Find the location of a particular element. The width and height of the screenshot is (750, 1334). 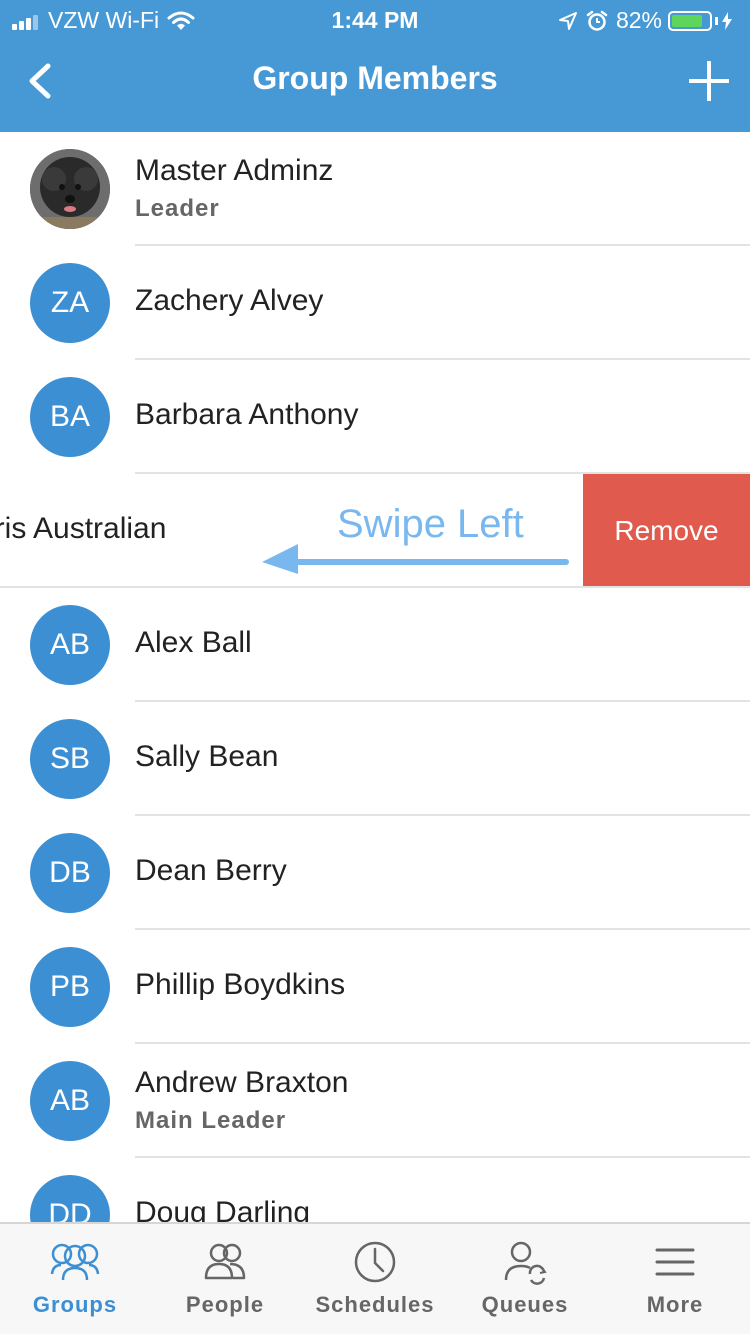

member-row-swiped: hris Australian Swipe Left Remove is located at coordinates (375, 531).